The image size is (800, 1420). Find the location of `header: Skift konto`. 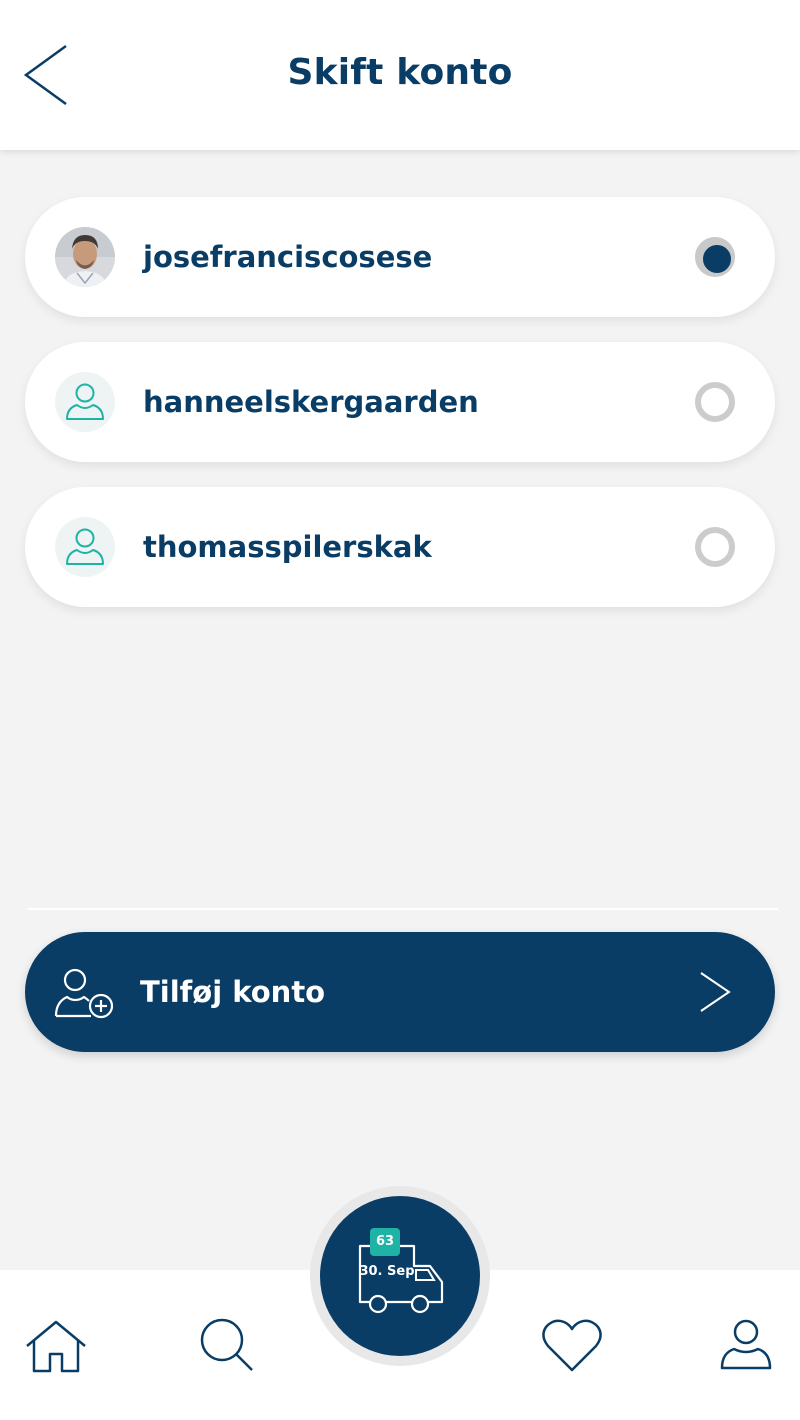

header: Skift konto is located at coordinates (400, 75).